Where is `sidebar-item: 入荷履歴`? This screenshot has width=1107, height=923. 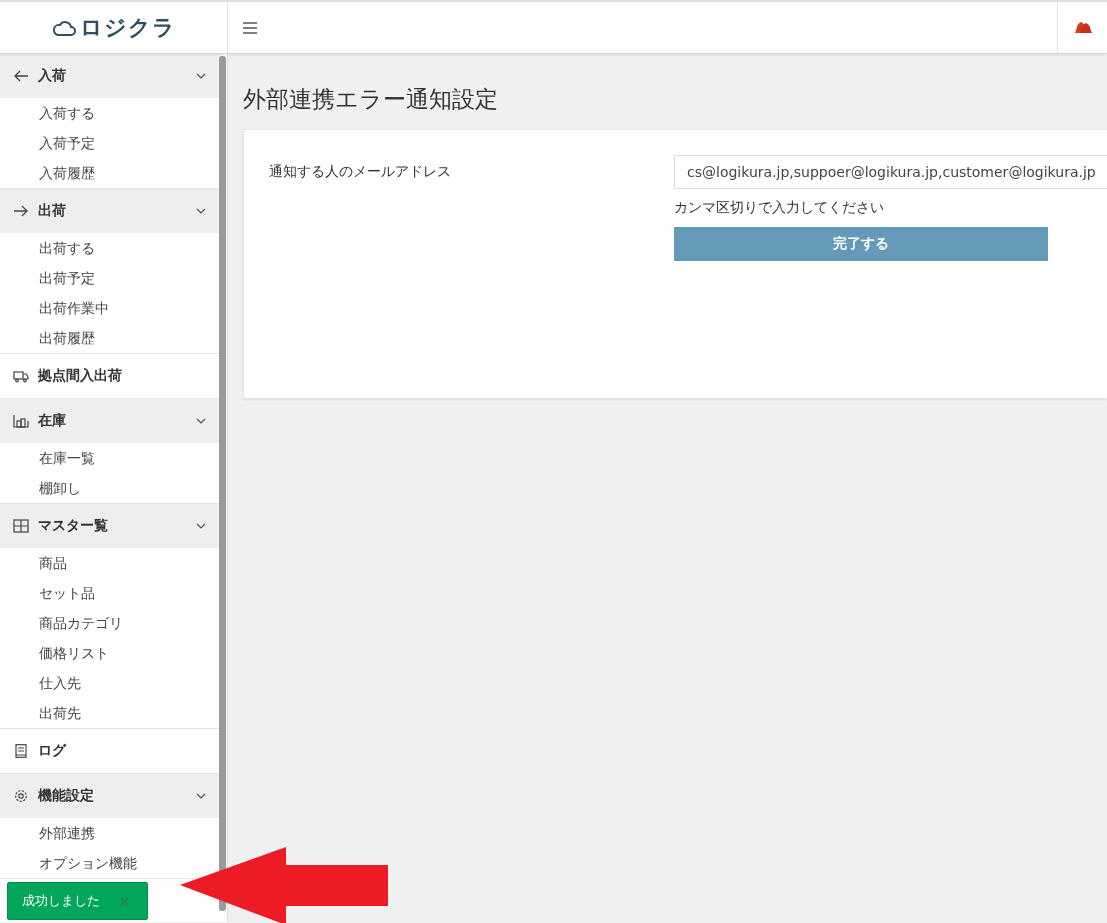
sidebar-item: 入荷履歴 is located at coordinates (110, 173).